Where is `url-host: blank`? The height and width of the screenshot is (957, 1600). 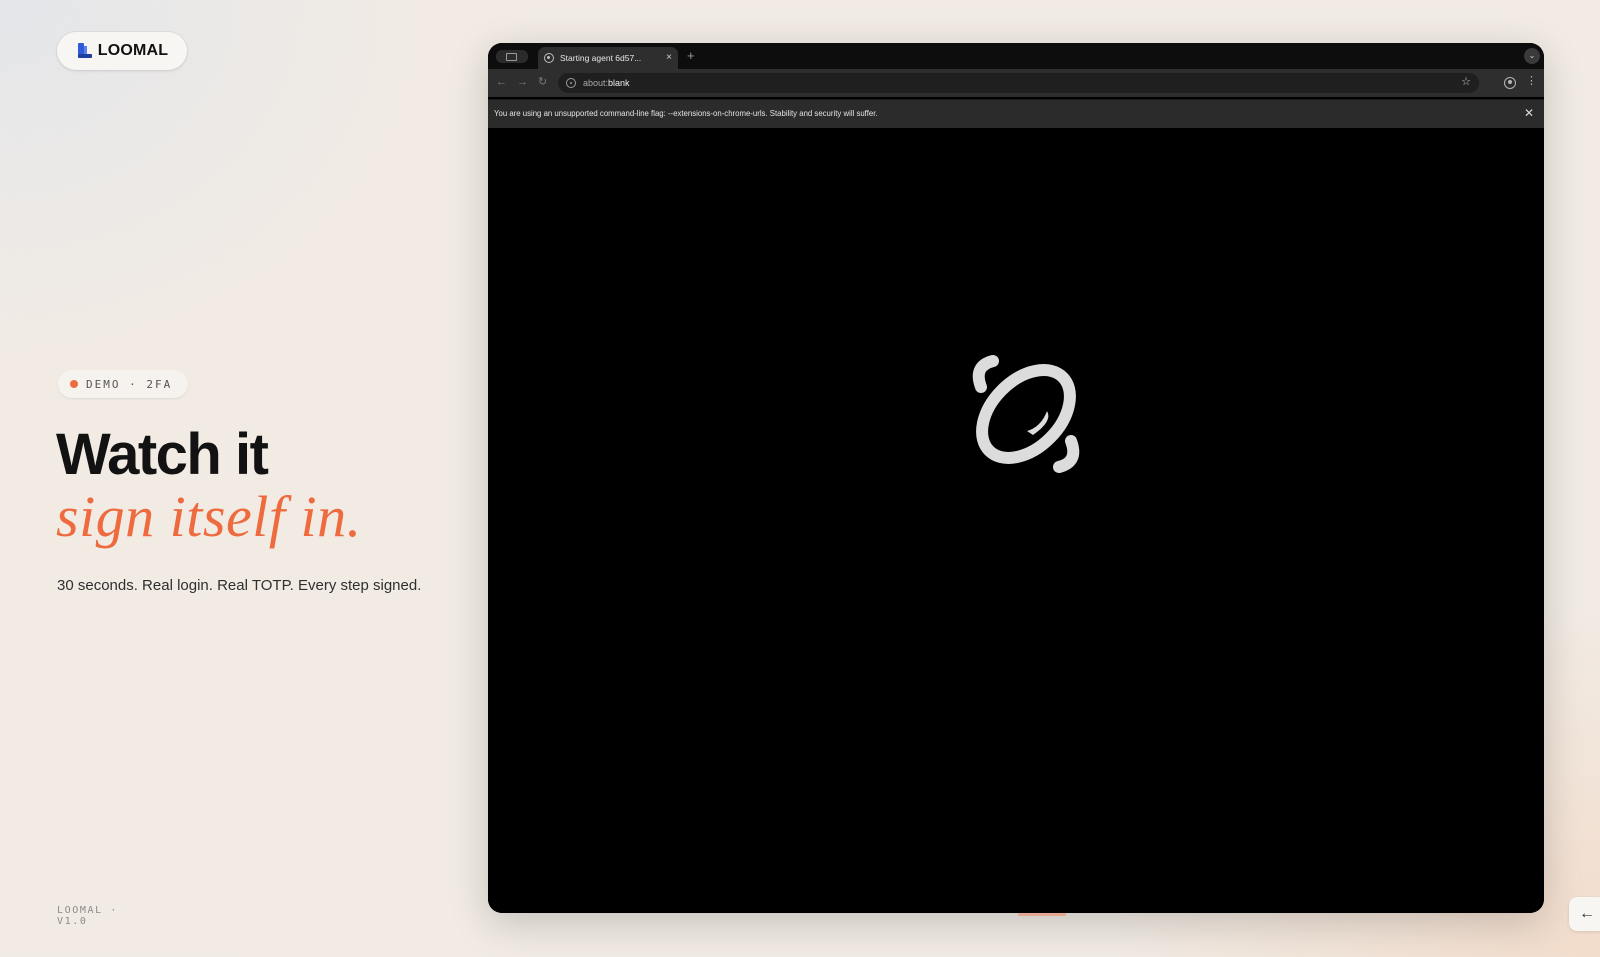
url-host: blank is located at coordinates (619, 83).